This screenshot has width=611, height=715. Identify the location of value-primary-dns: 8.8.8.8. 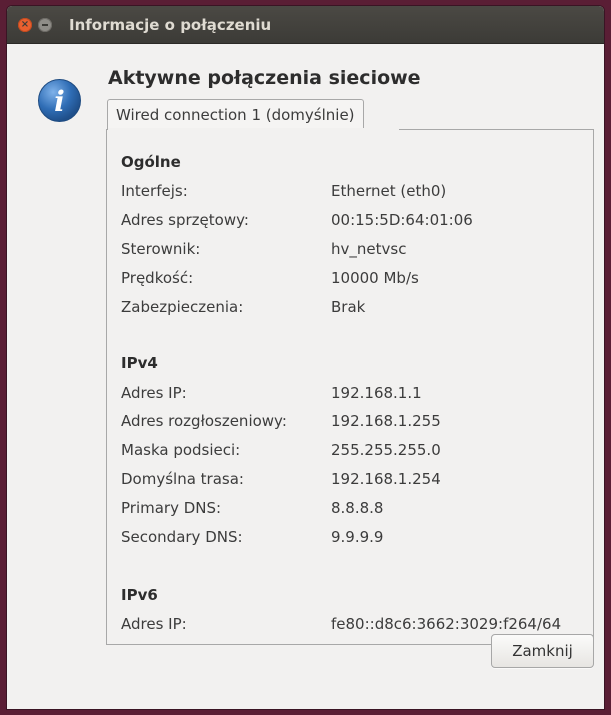
(357, 508).